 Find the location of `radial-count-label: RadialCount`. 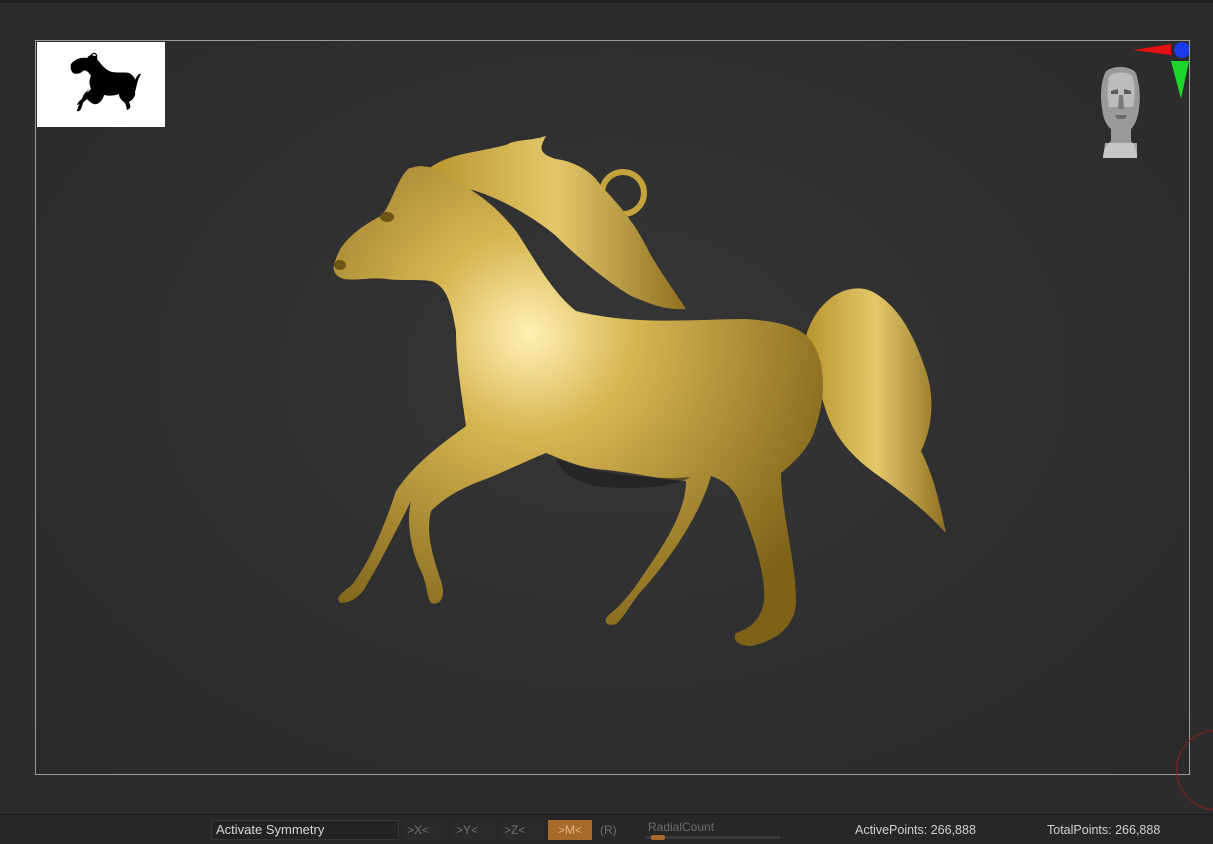

radial-count-label: RadialCount is located at coordinates (681, 827).